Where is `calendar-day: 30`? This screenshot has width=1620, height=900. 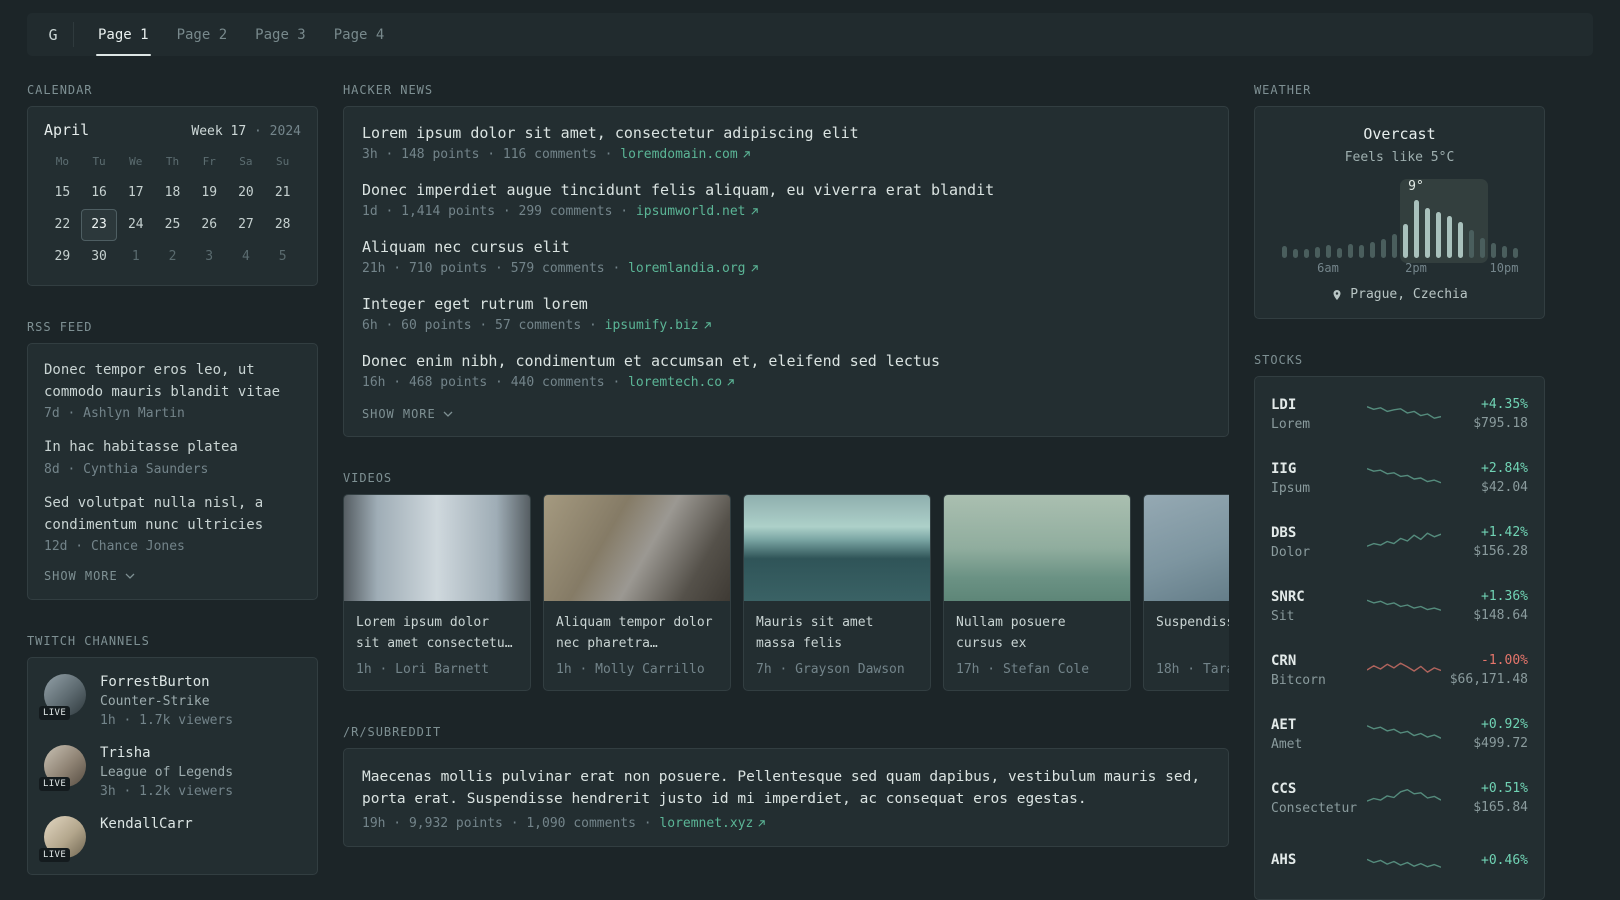 calendar-day: 30 is located at coordinates (99, 257).